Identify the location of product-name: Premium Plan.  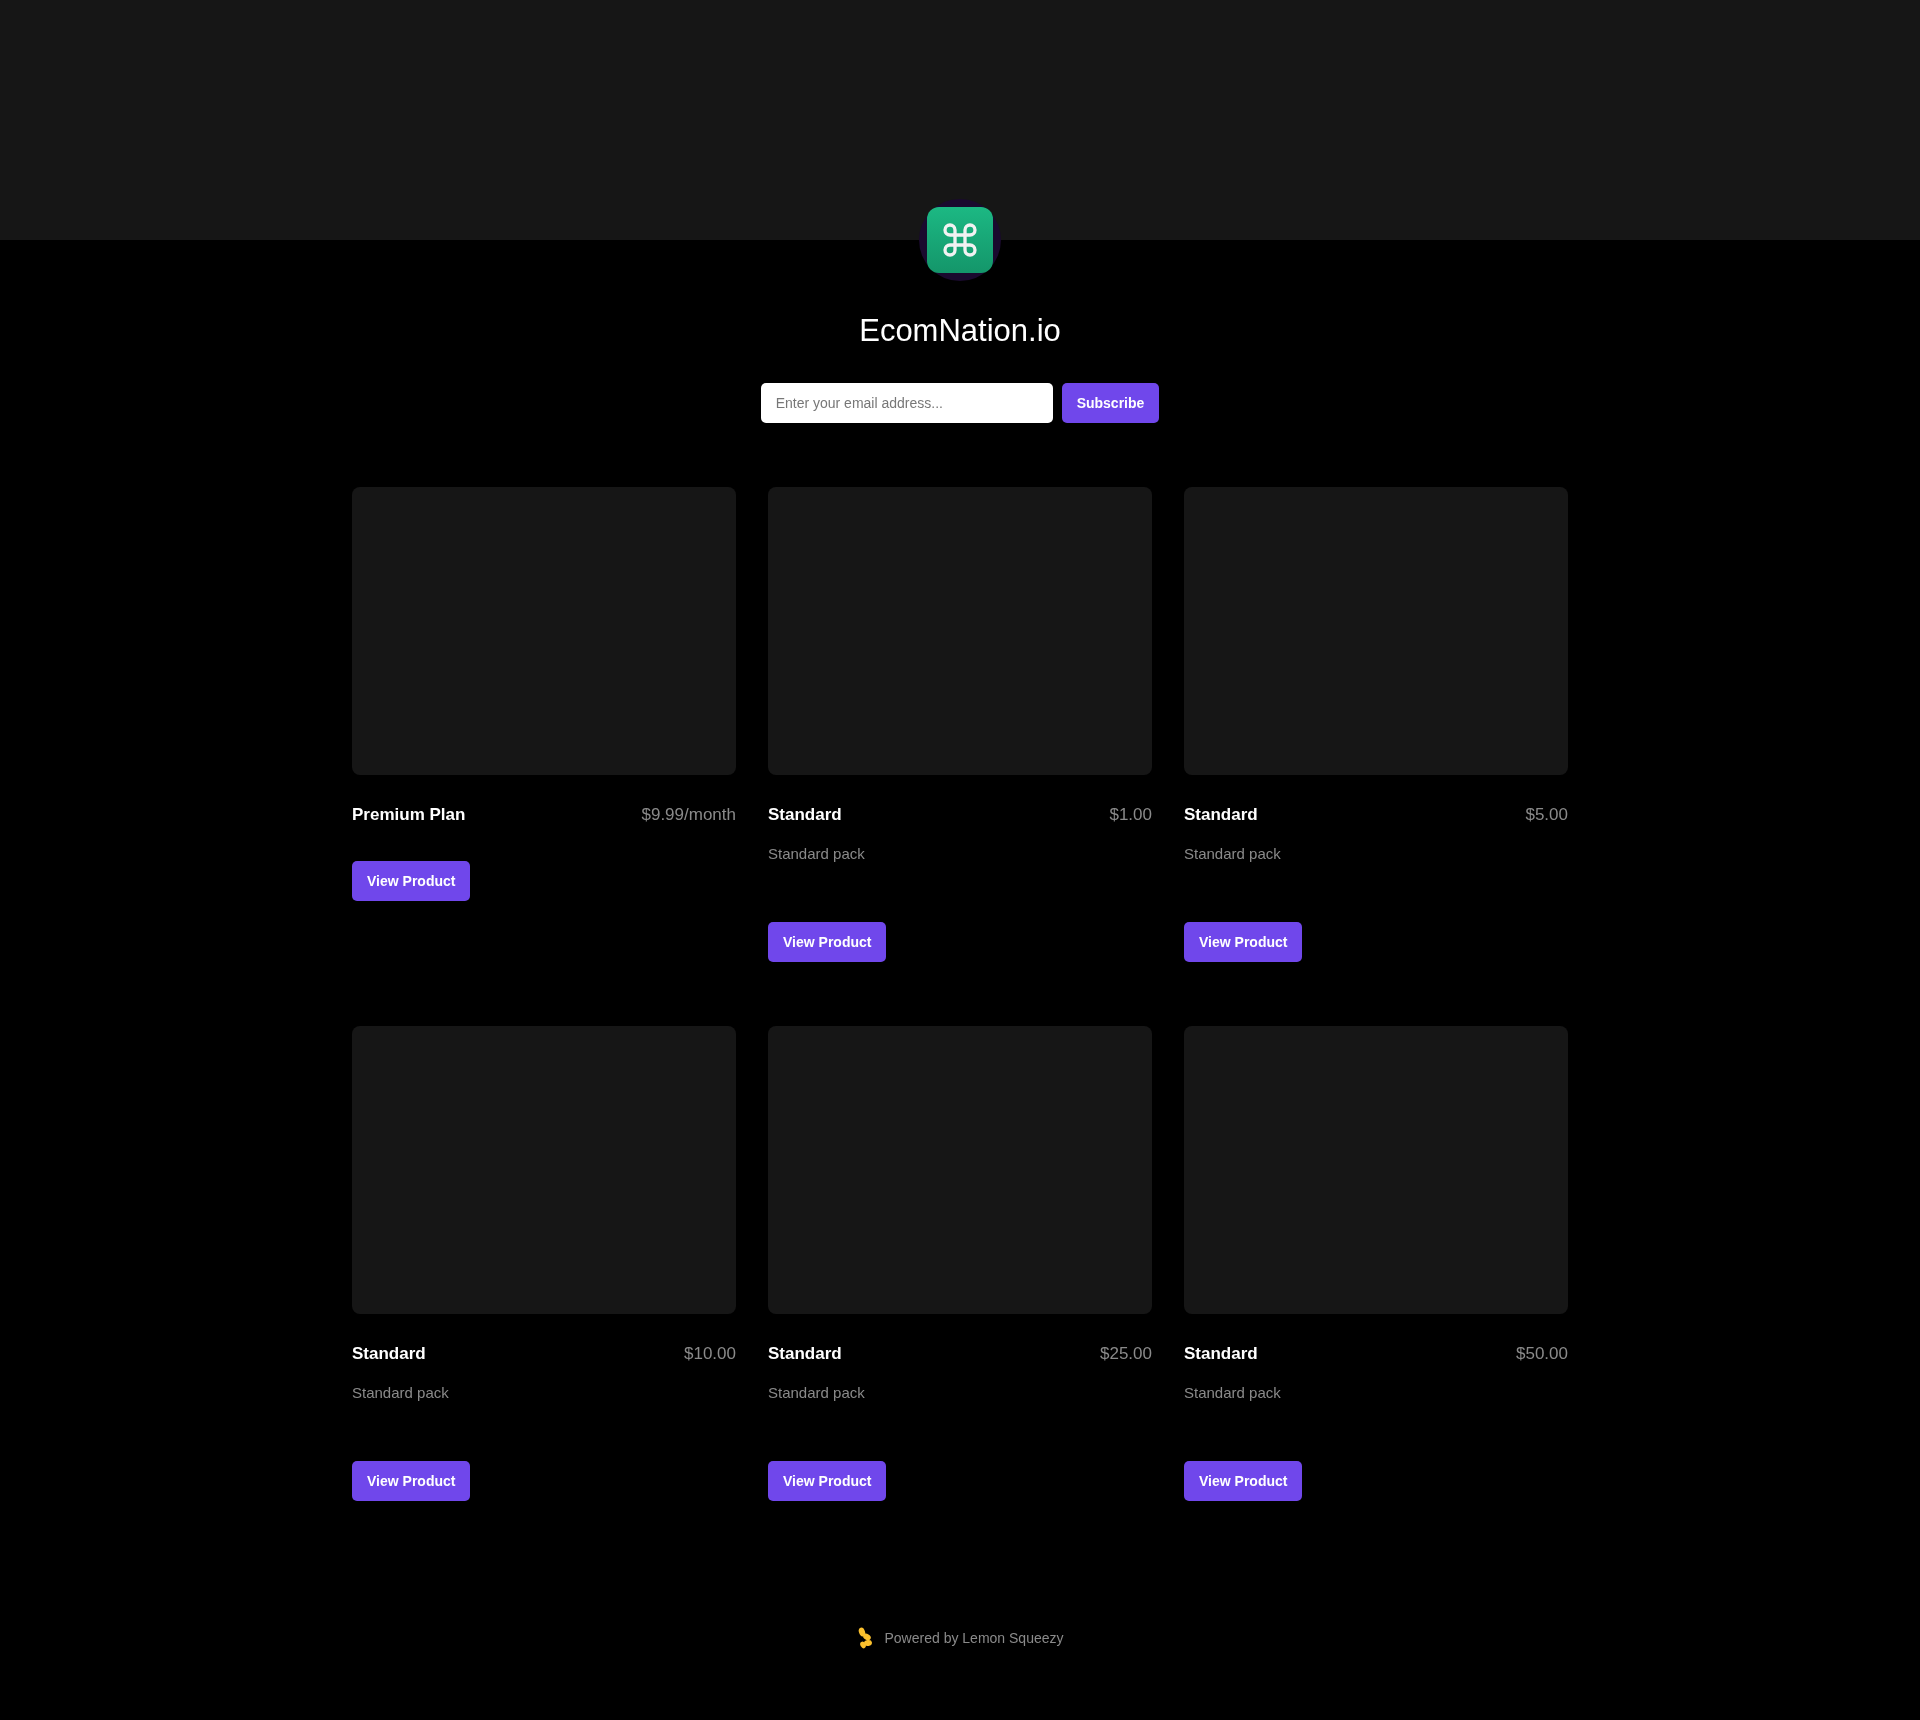
(409, 815).